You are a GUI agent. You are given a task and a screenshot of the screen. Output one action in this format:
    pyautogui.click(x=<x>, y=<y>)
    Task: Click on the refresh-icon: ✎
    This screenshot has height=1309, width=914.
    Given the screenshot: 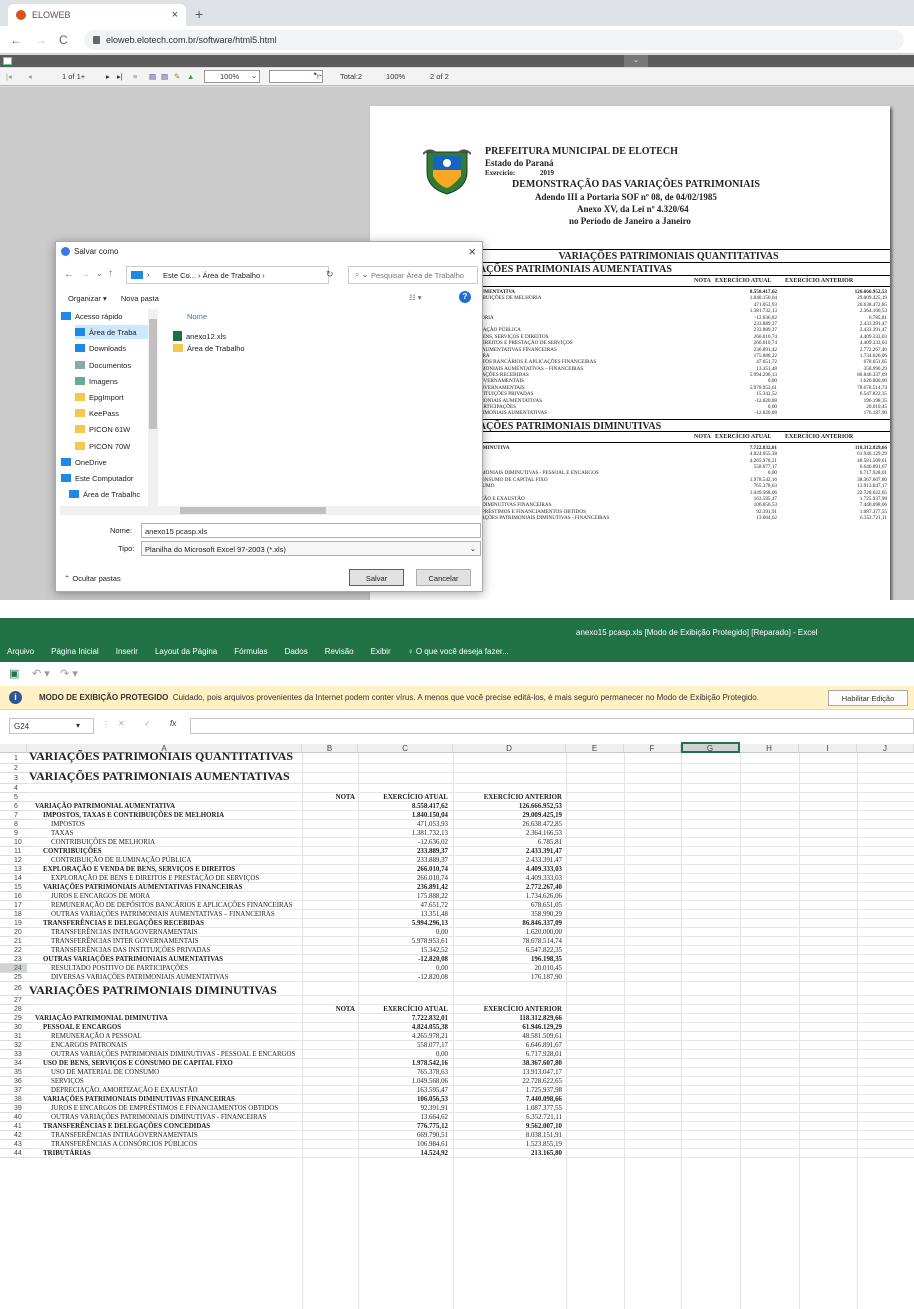 What is the action you would take?
    pyautogui.click(x=177, y=76)
    